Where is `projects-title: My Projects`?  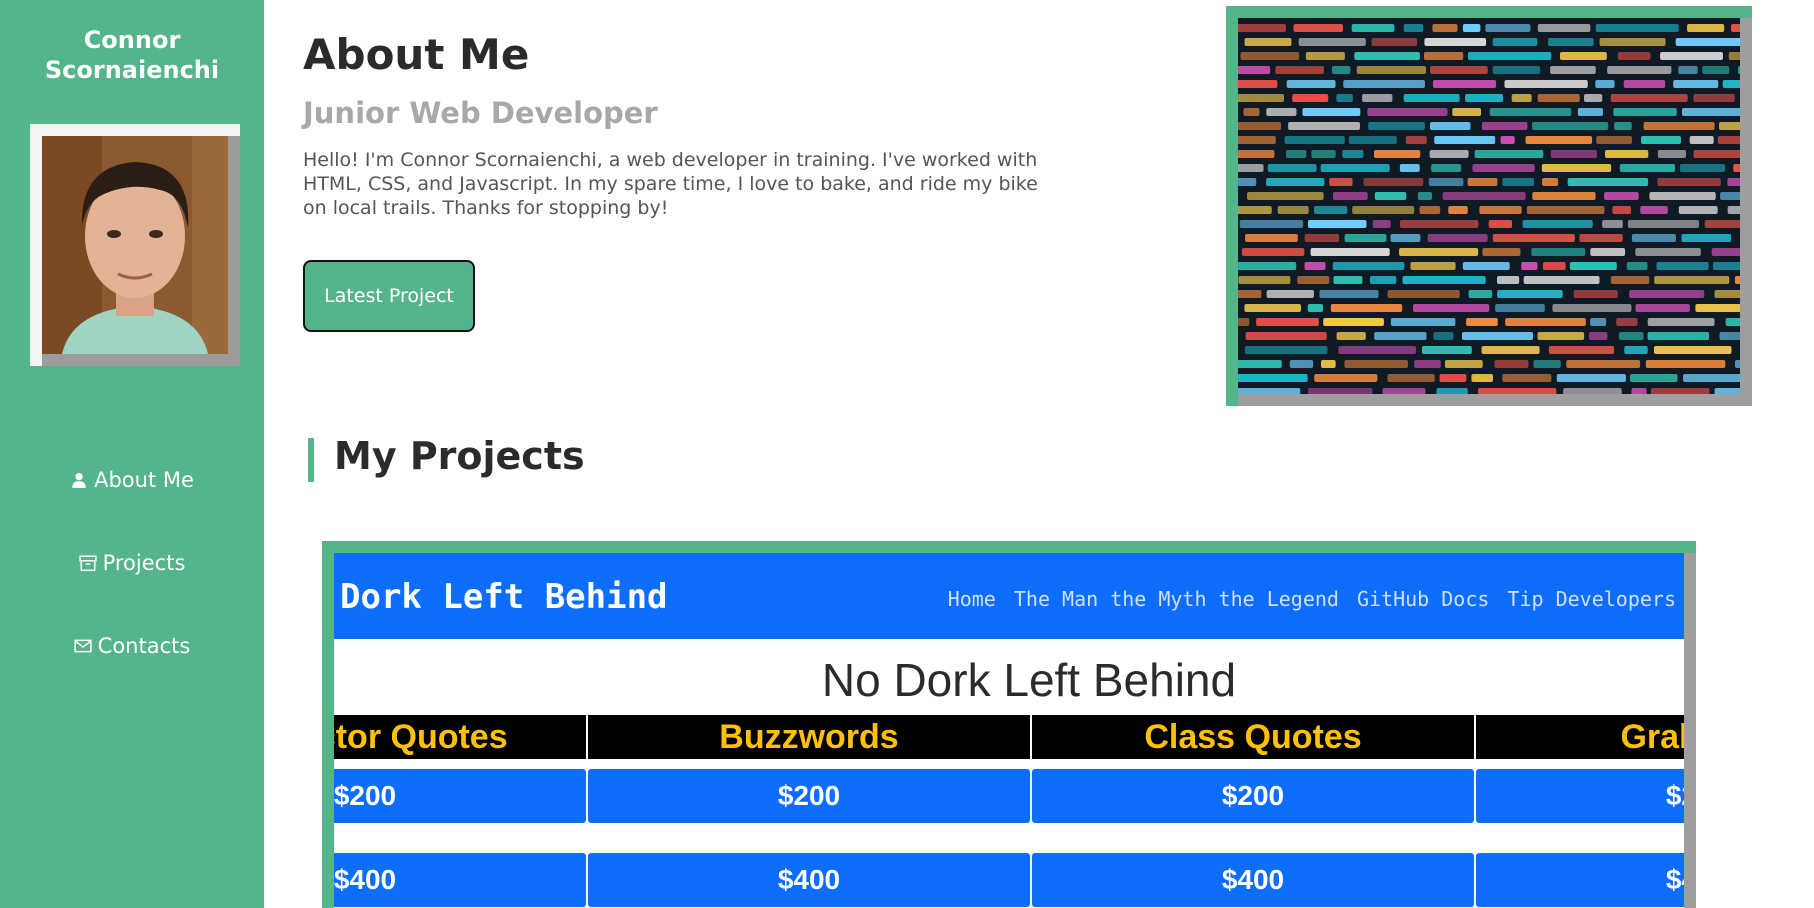
projects-title: My Projects is located at coordinates (459, 456).